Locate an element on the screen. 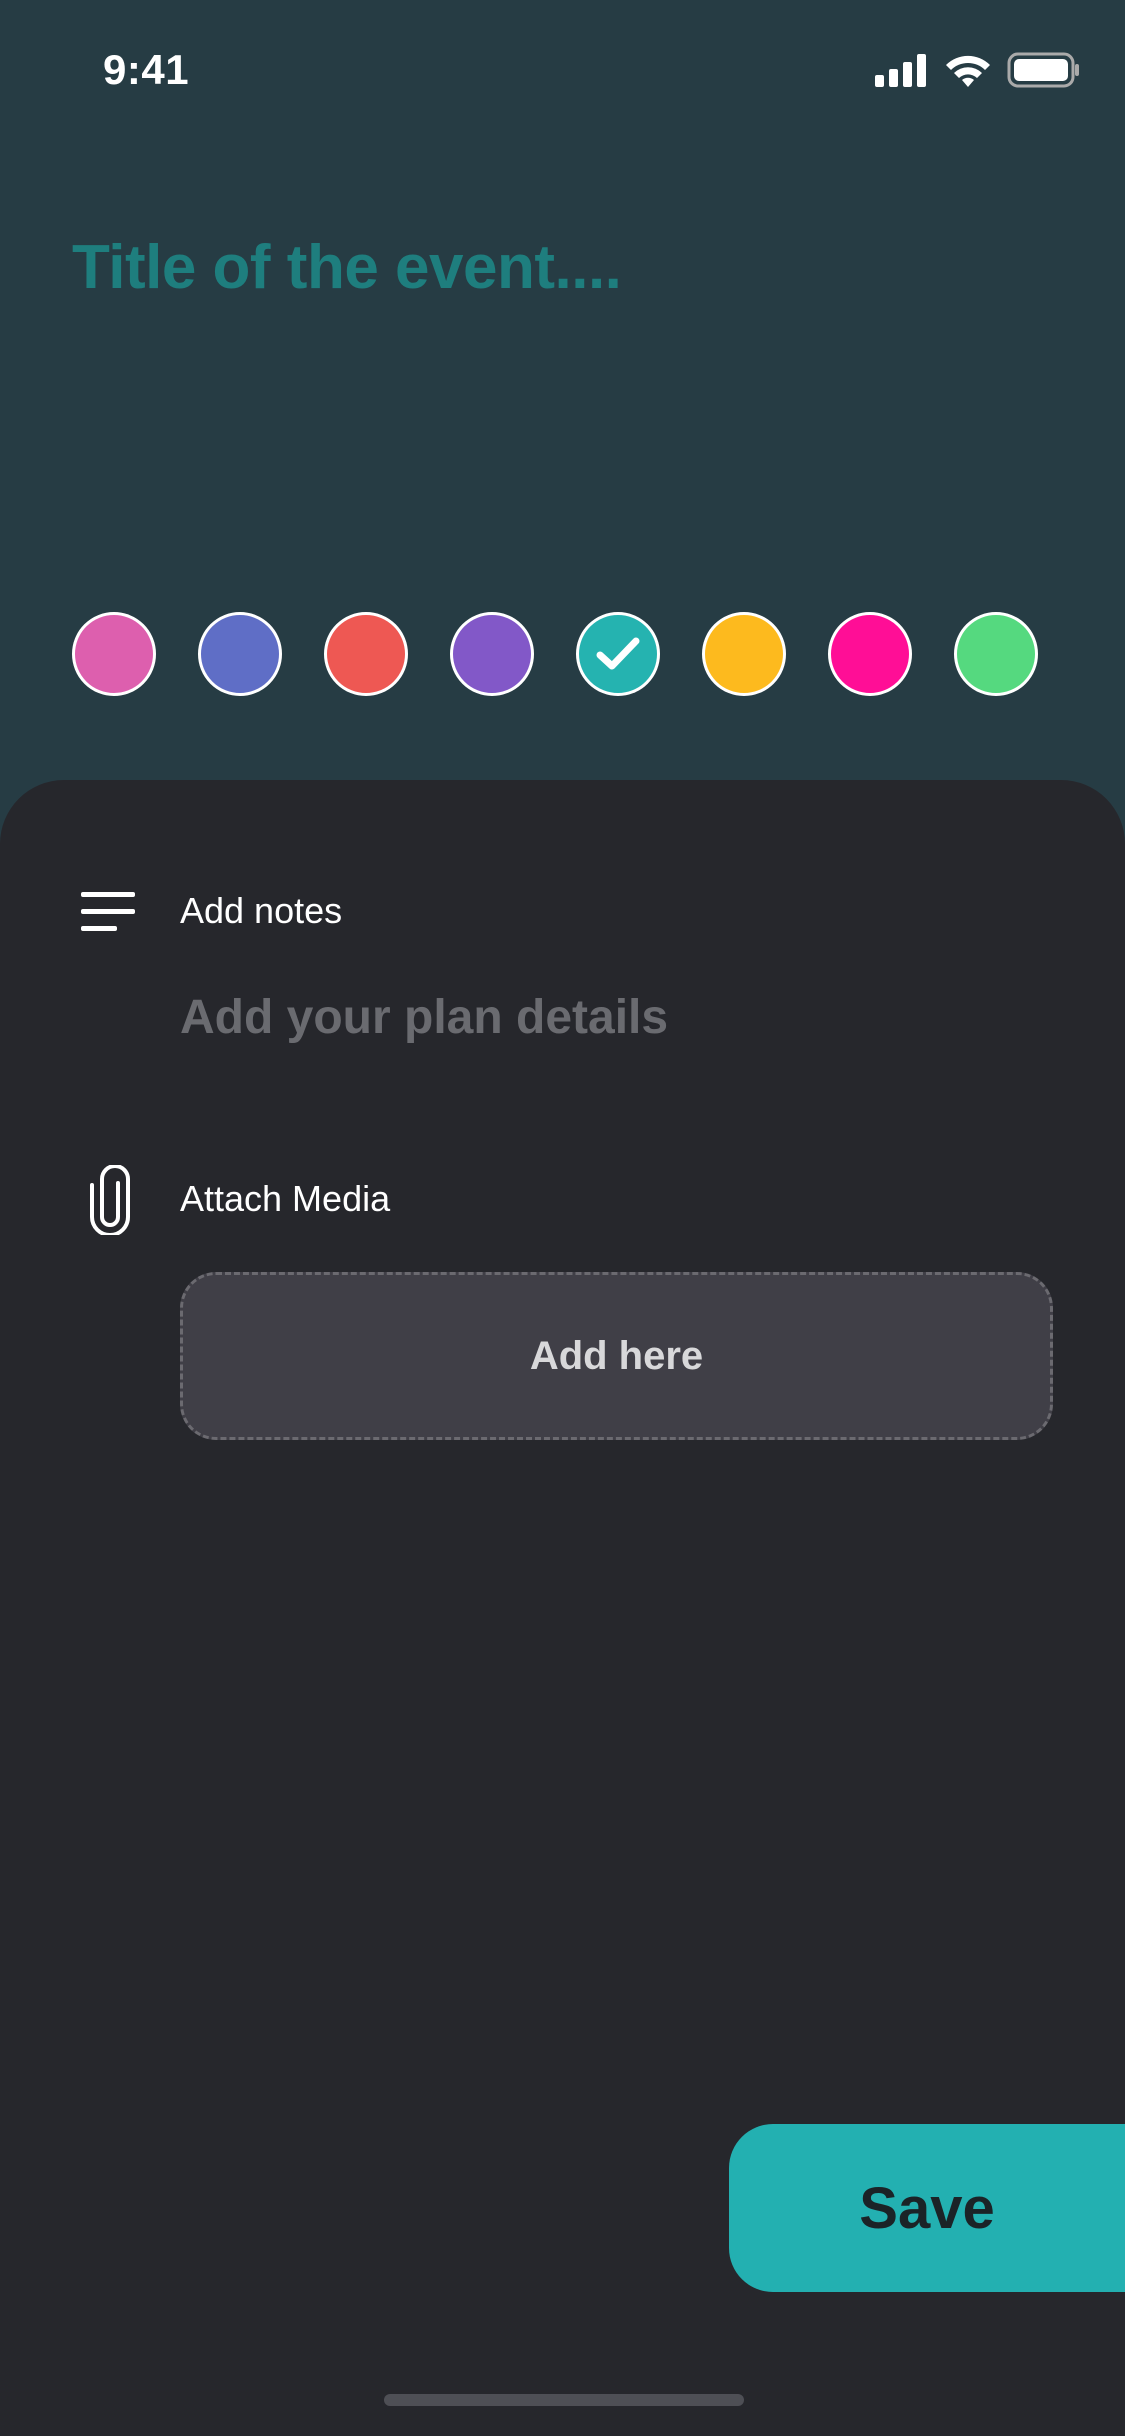 This screenshot has width=1125, height=2436. swatch-green is located at coordinates (996, 654).